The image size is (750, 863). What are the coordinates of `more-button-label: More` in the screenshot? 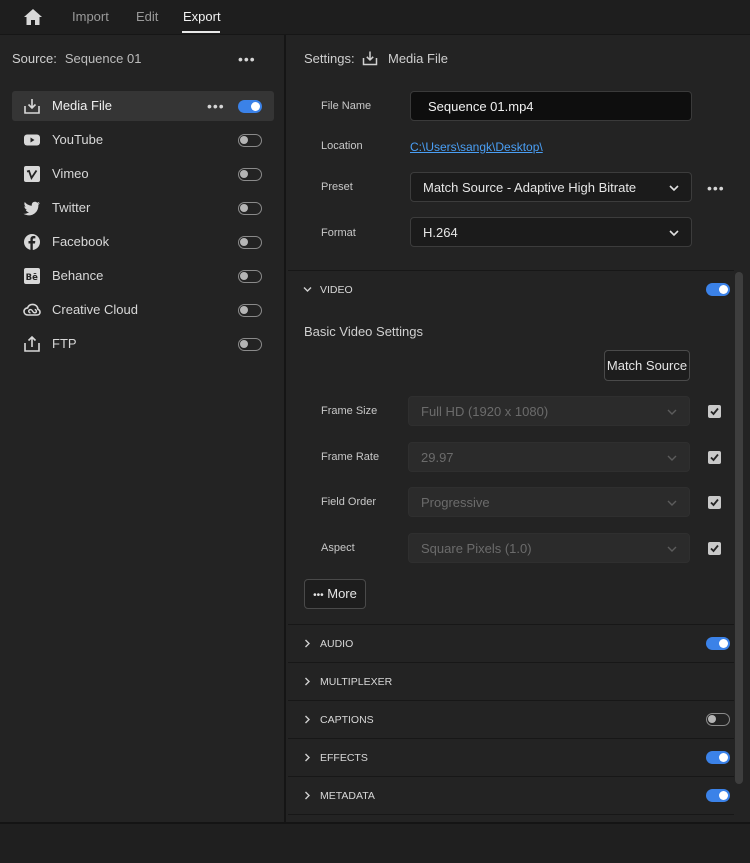 It's located at (342, 593).